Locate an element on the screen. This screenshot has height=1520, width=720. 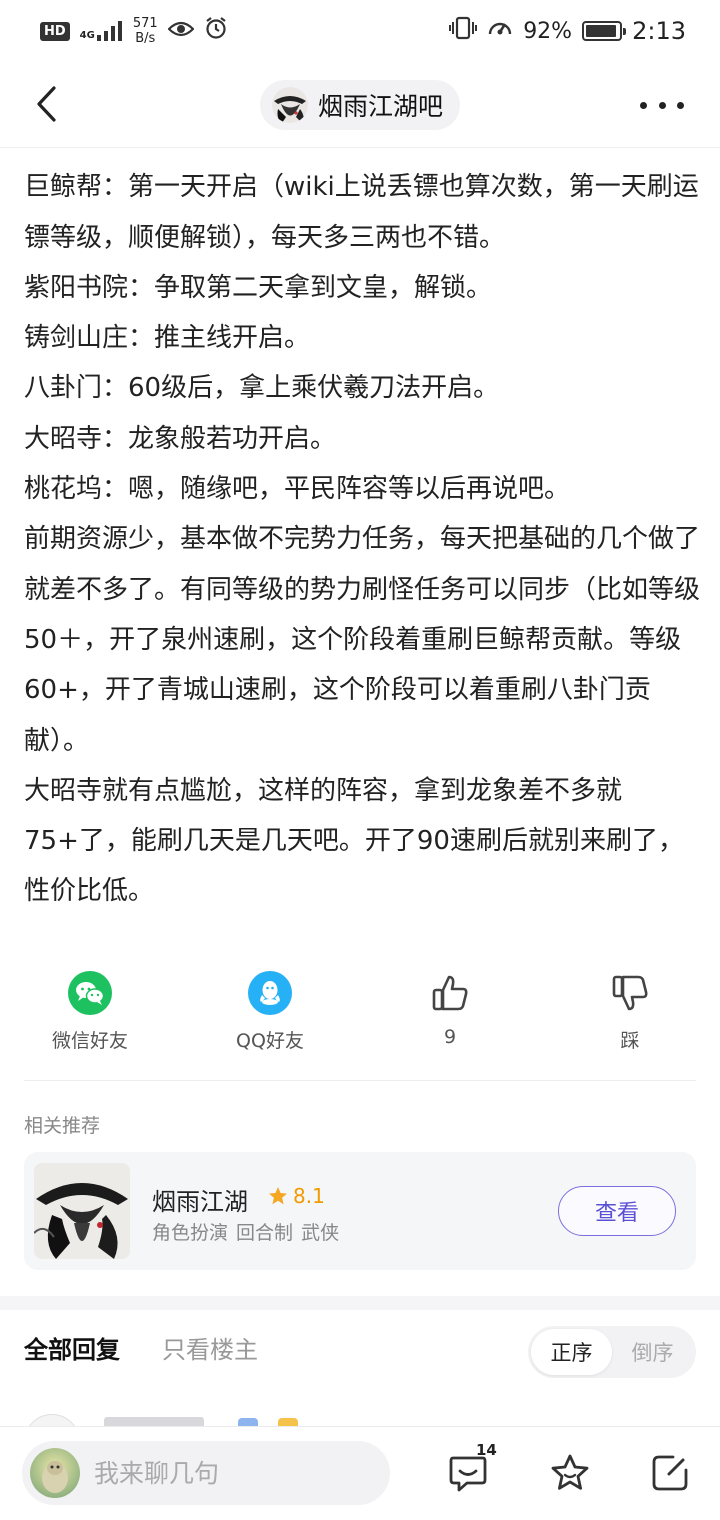
reply-username is located at coordinates (154, 1421).